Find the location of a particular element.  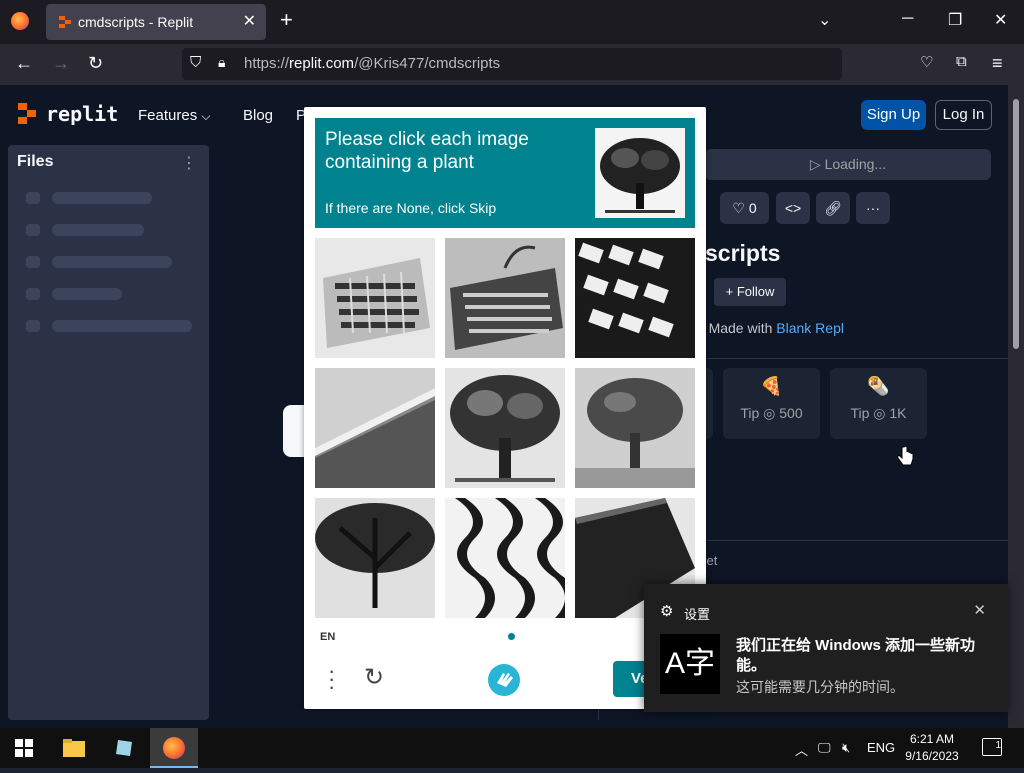

captcha-tile-zebra-pattern is located at coordinates (505, 558).